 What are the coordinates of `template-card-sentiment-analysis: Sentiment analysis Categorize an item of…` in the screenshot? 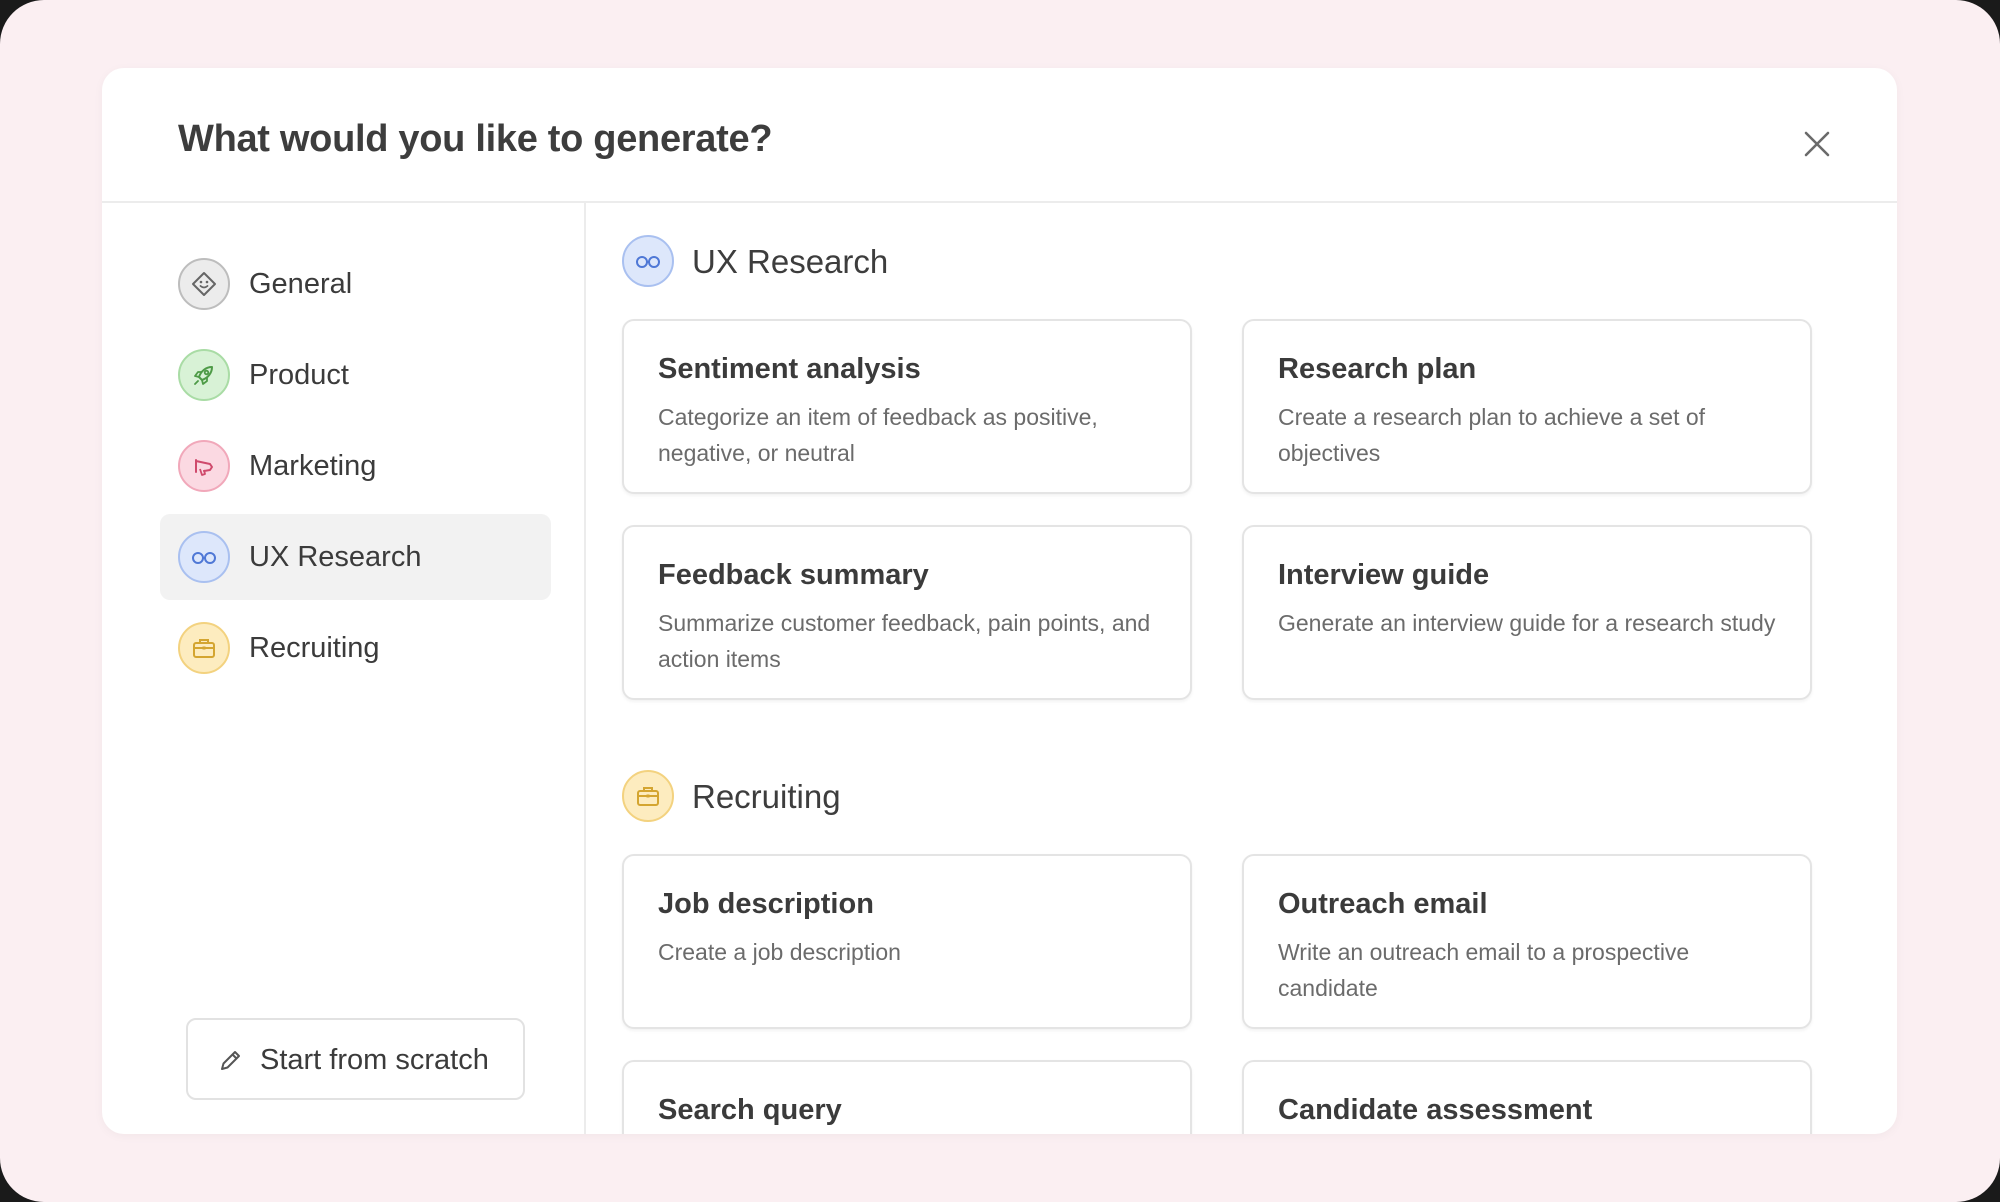 It's located at (907, 406).